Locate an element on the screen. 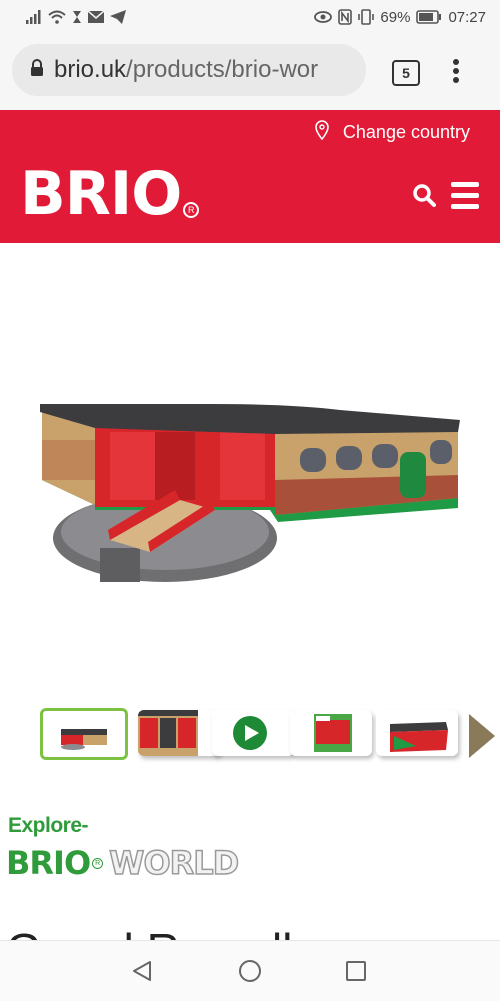  system-nav-bar is located at coordinates (250, 970).